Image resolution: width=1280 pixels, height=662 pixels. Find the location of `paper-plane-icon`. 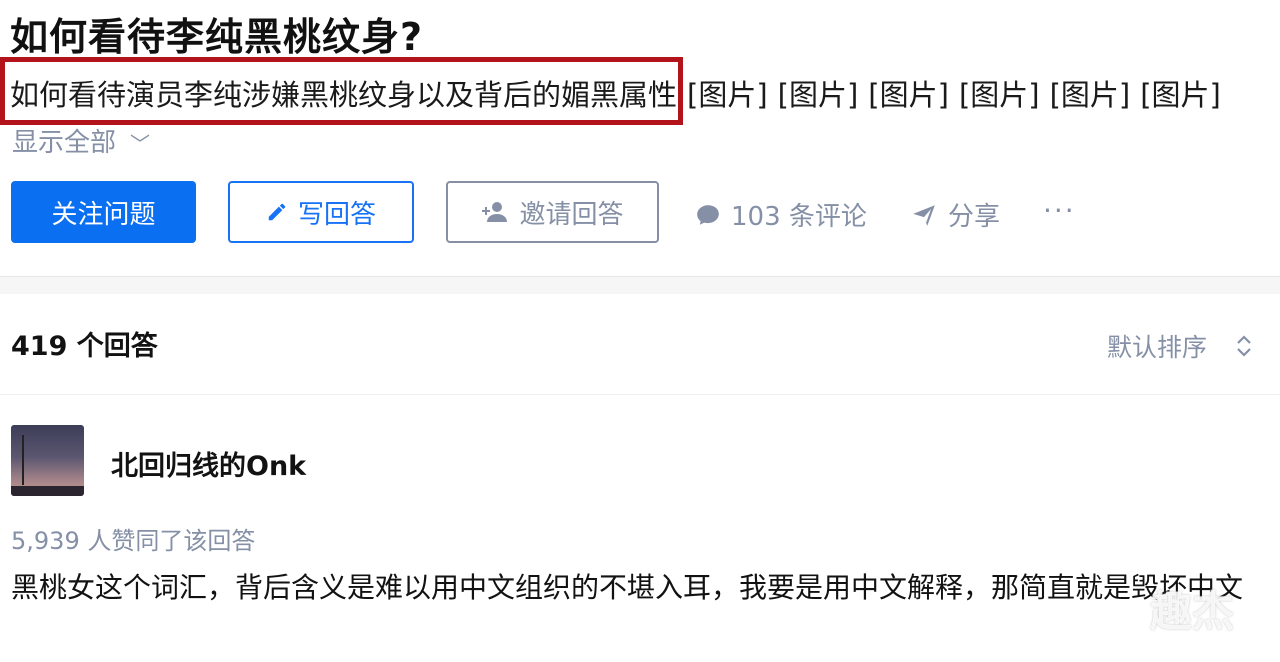

paper-plane-icon is located at coordinates (924, 215).